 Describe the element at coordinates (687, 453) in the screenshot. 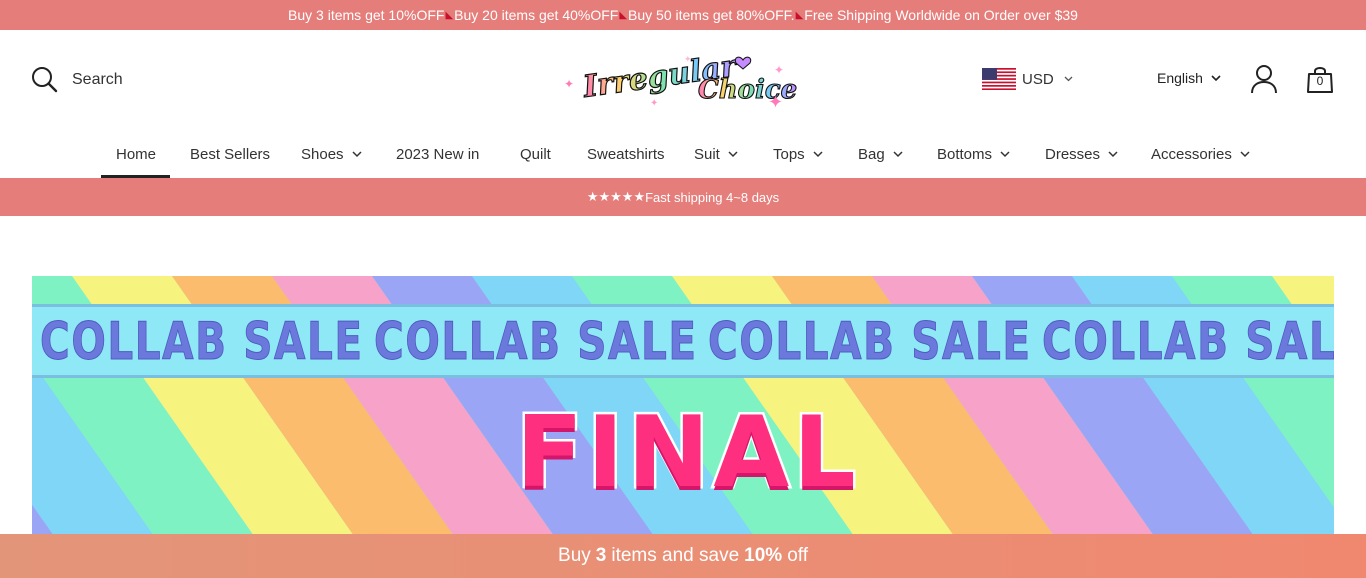

I see `banner-headline: FINAL` at that location.